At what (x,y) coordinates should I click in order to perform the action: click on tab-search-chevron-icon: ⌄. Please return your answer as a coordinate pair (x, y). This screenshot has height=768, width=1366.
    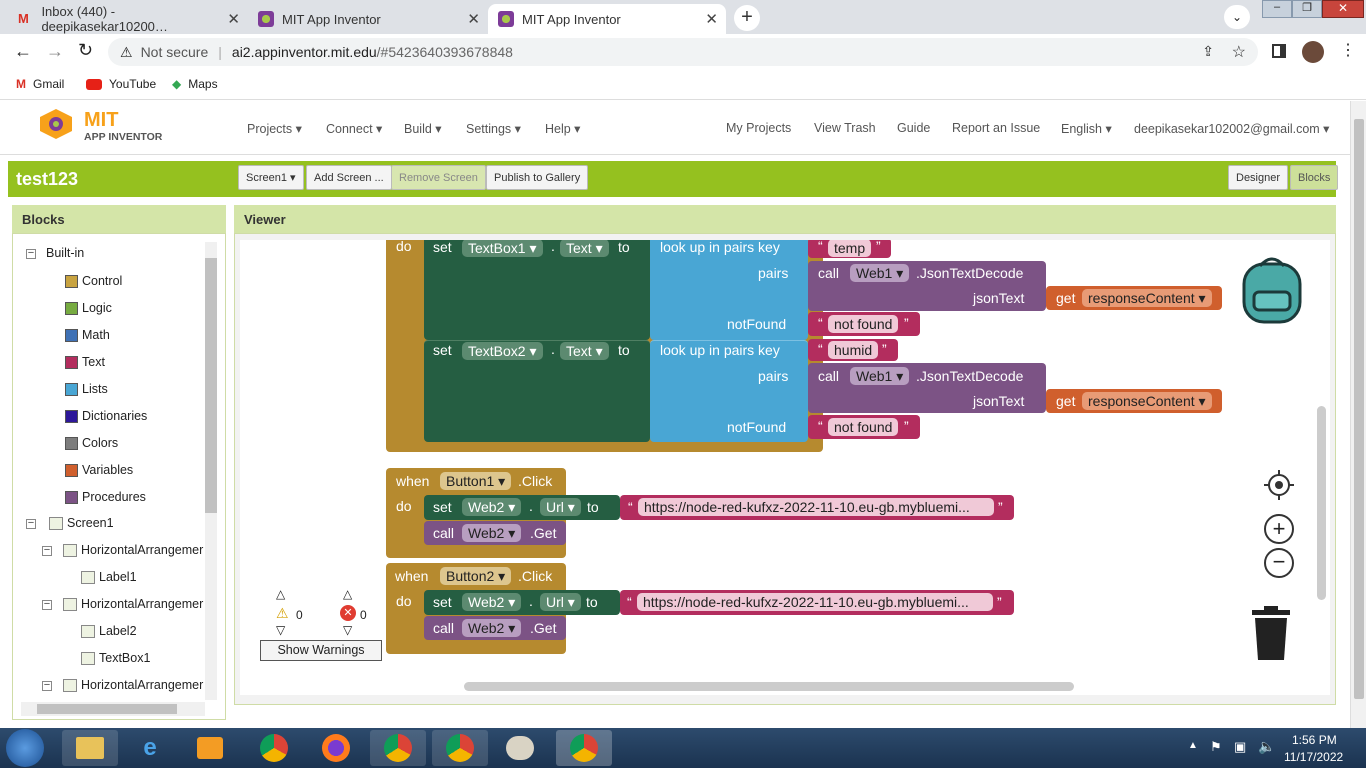
    Looking at the image, I should click on (1237, 17).